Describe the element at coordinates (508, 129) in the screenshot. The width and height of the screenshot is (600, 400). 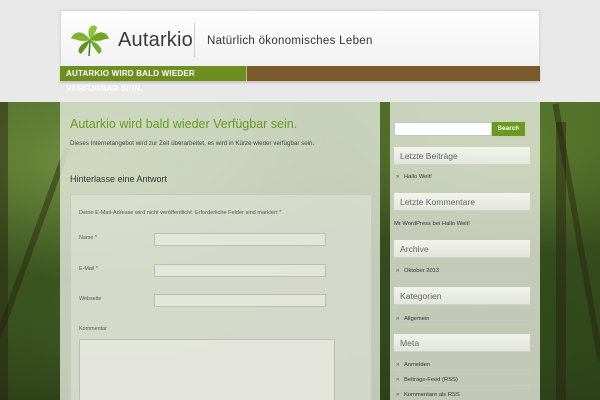
I see `search-button: Search` at that location.